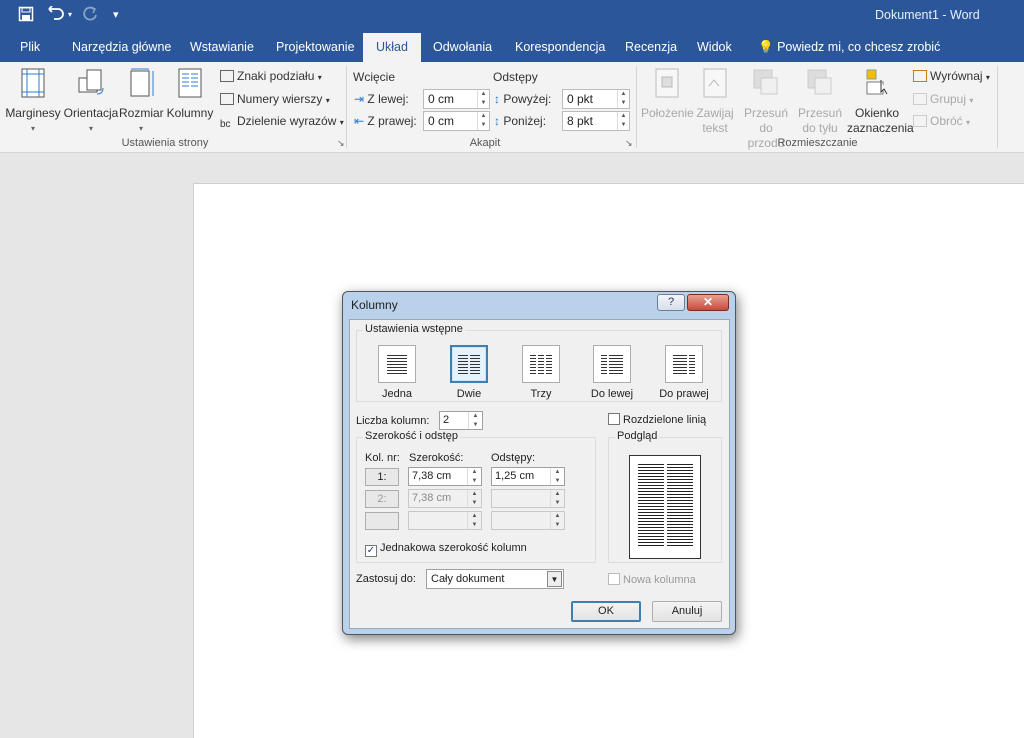  I want to click on undo-dropdown-icon: ▾, so click(70, 20).